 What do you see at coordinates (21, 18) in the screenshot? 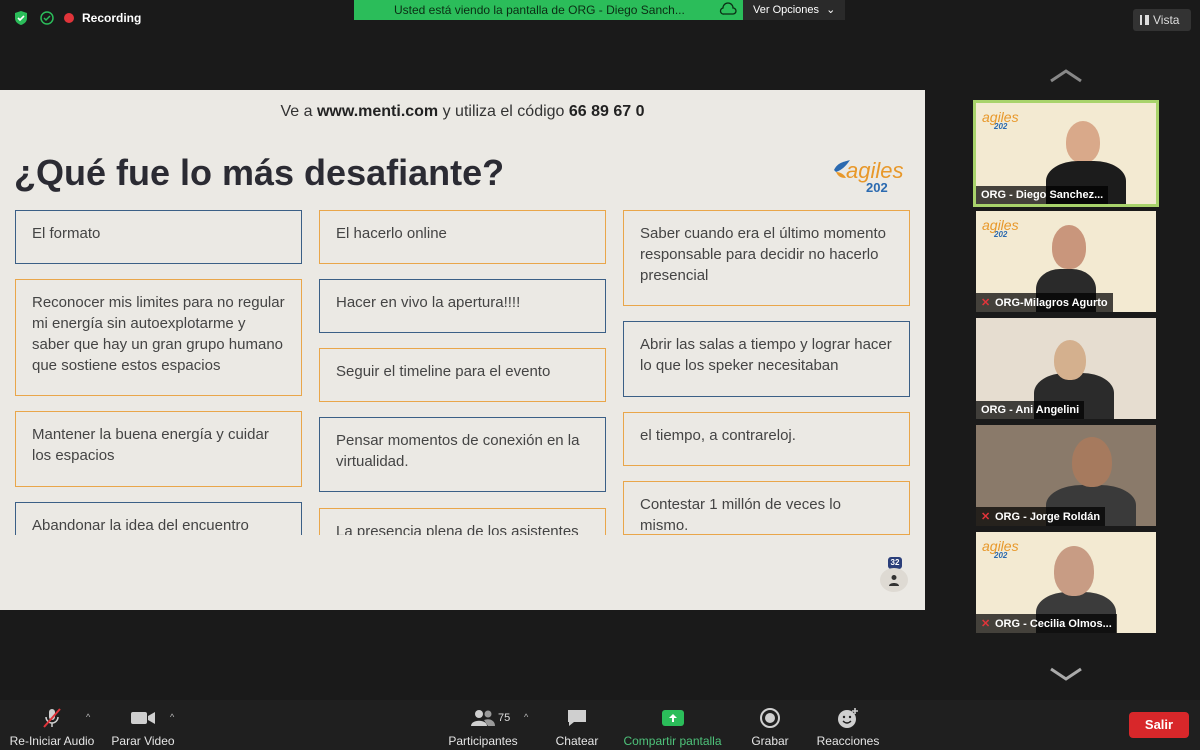
I see `shield-check-icon` at bounding box center [21, 18].